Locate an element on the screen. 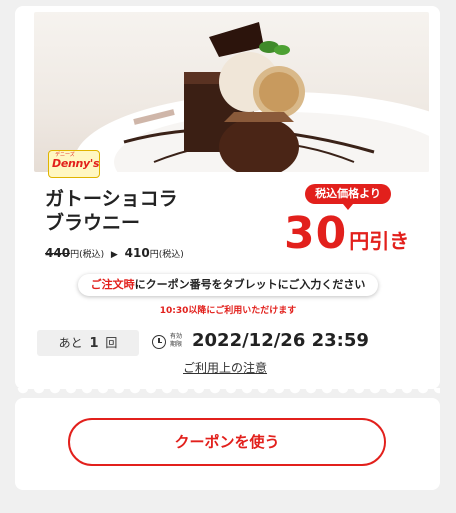  discount: 30 円引き is located at coordinates (346, 233).